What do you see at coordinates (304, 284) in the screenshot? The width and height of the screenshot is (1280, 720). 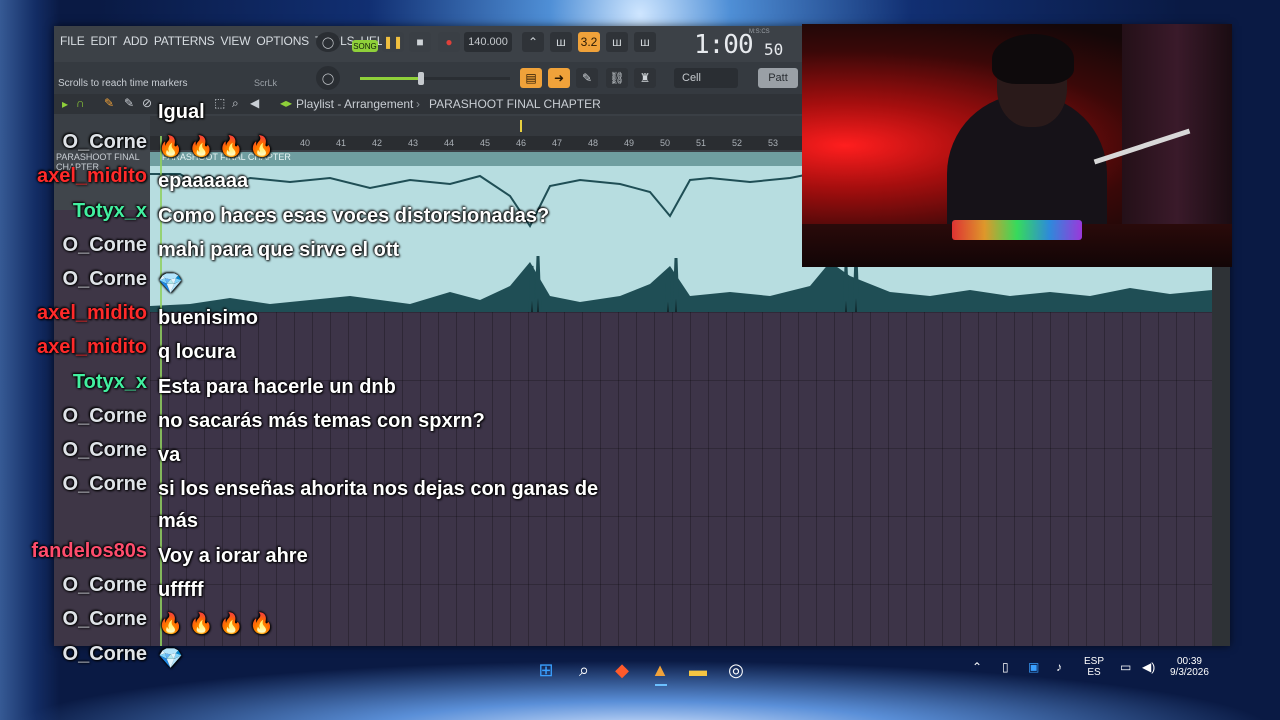 I see `chat-message: O_Corne 💎` at bounding box center [304, 284].